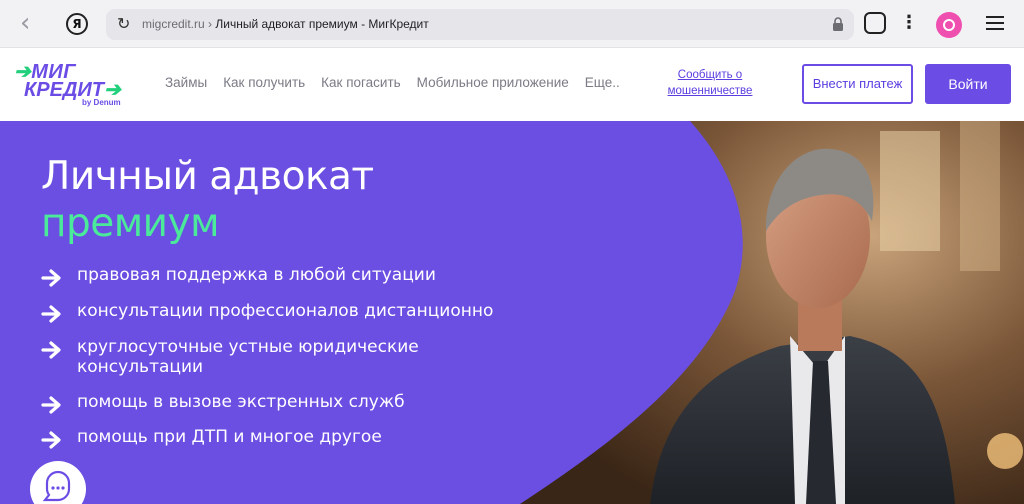 The width and height of the screenshot is (1024, 504). Describe the element at coordinates (857, 84) in the screenshot. I see `make-payment-button: Внести платеж` at that location.